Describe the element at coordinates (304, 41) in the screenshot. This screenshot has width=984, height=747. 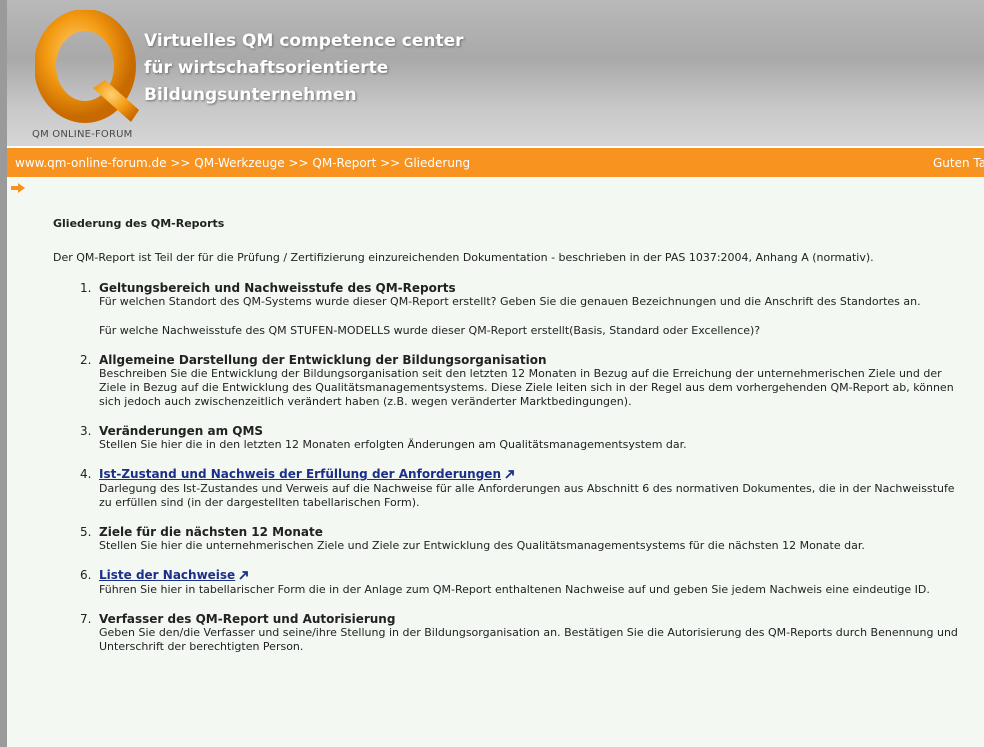
I see `site-title-line: Virtuelles QM competence center` at that location.